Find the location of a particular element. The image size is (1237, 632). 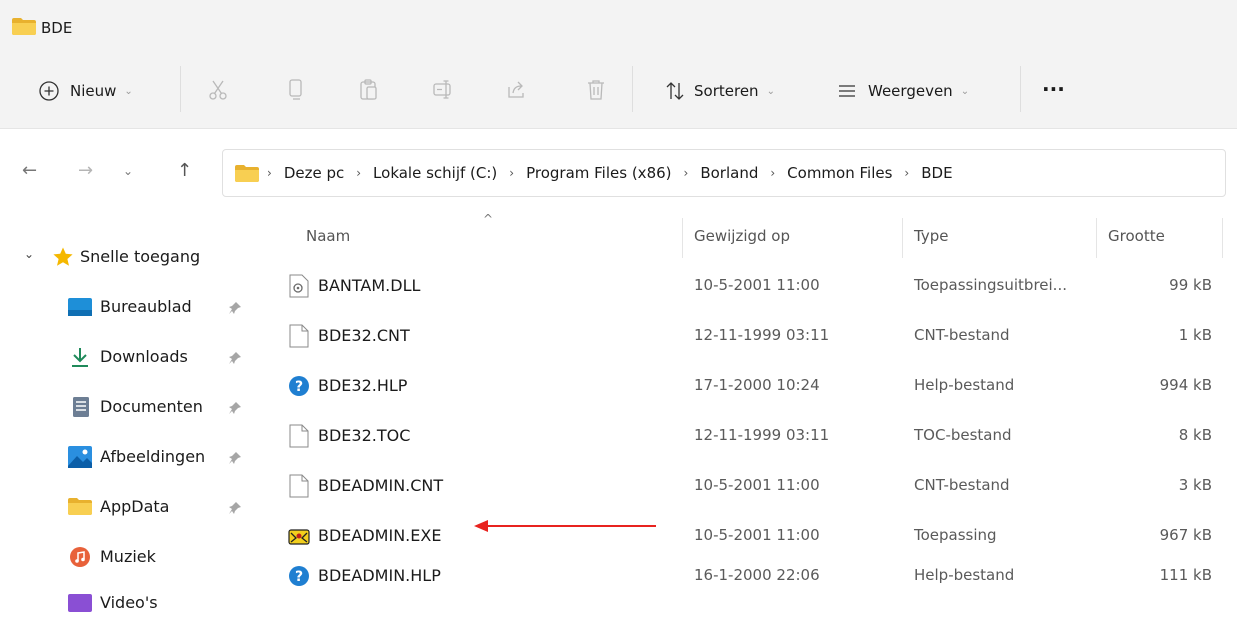

file-name: BDEADMIN.CNT is located at coordinates (381, 485).